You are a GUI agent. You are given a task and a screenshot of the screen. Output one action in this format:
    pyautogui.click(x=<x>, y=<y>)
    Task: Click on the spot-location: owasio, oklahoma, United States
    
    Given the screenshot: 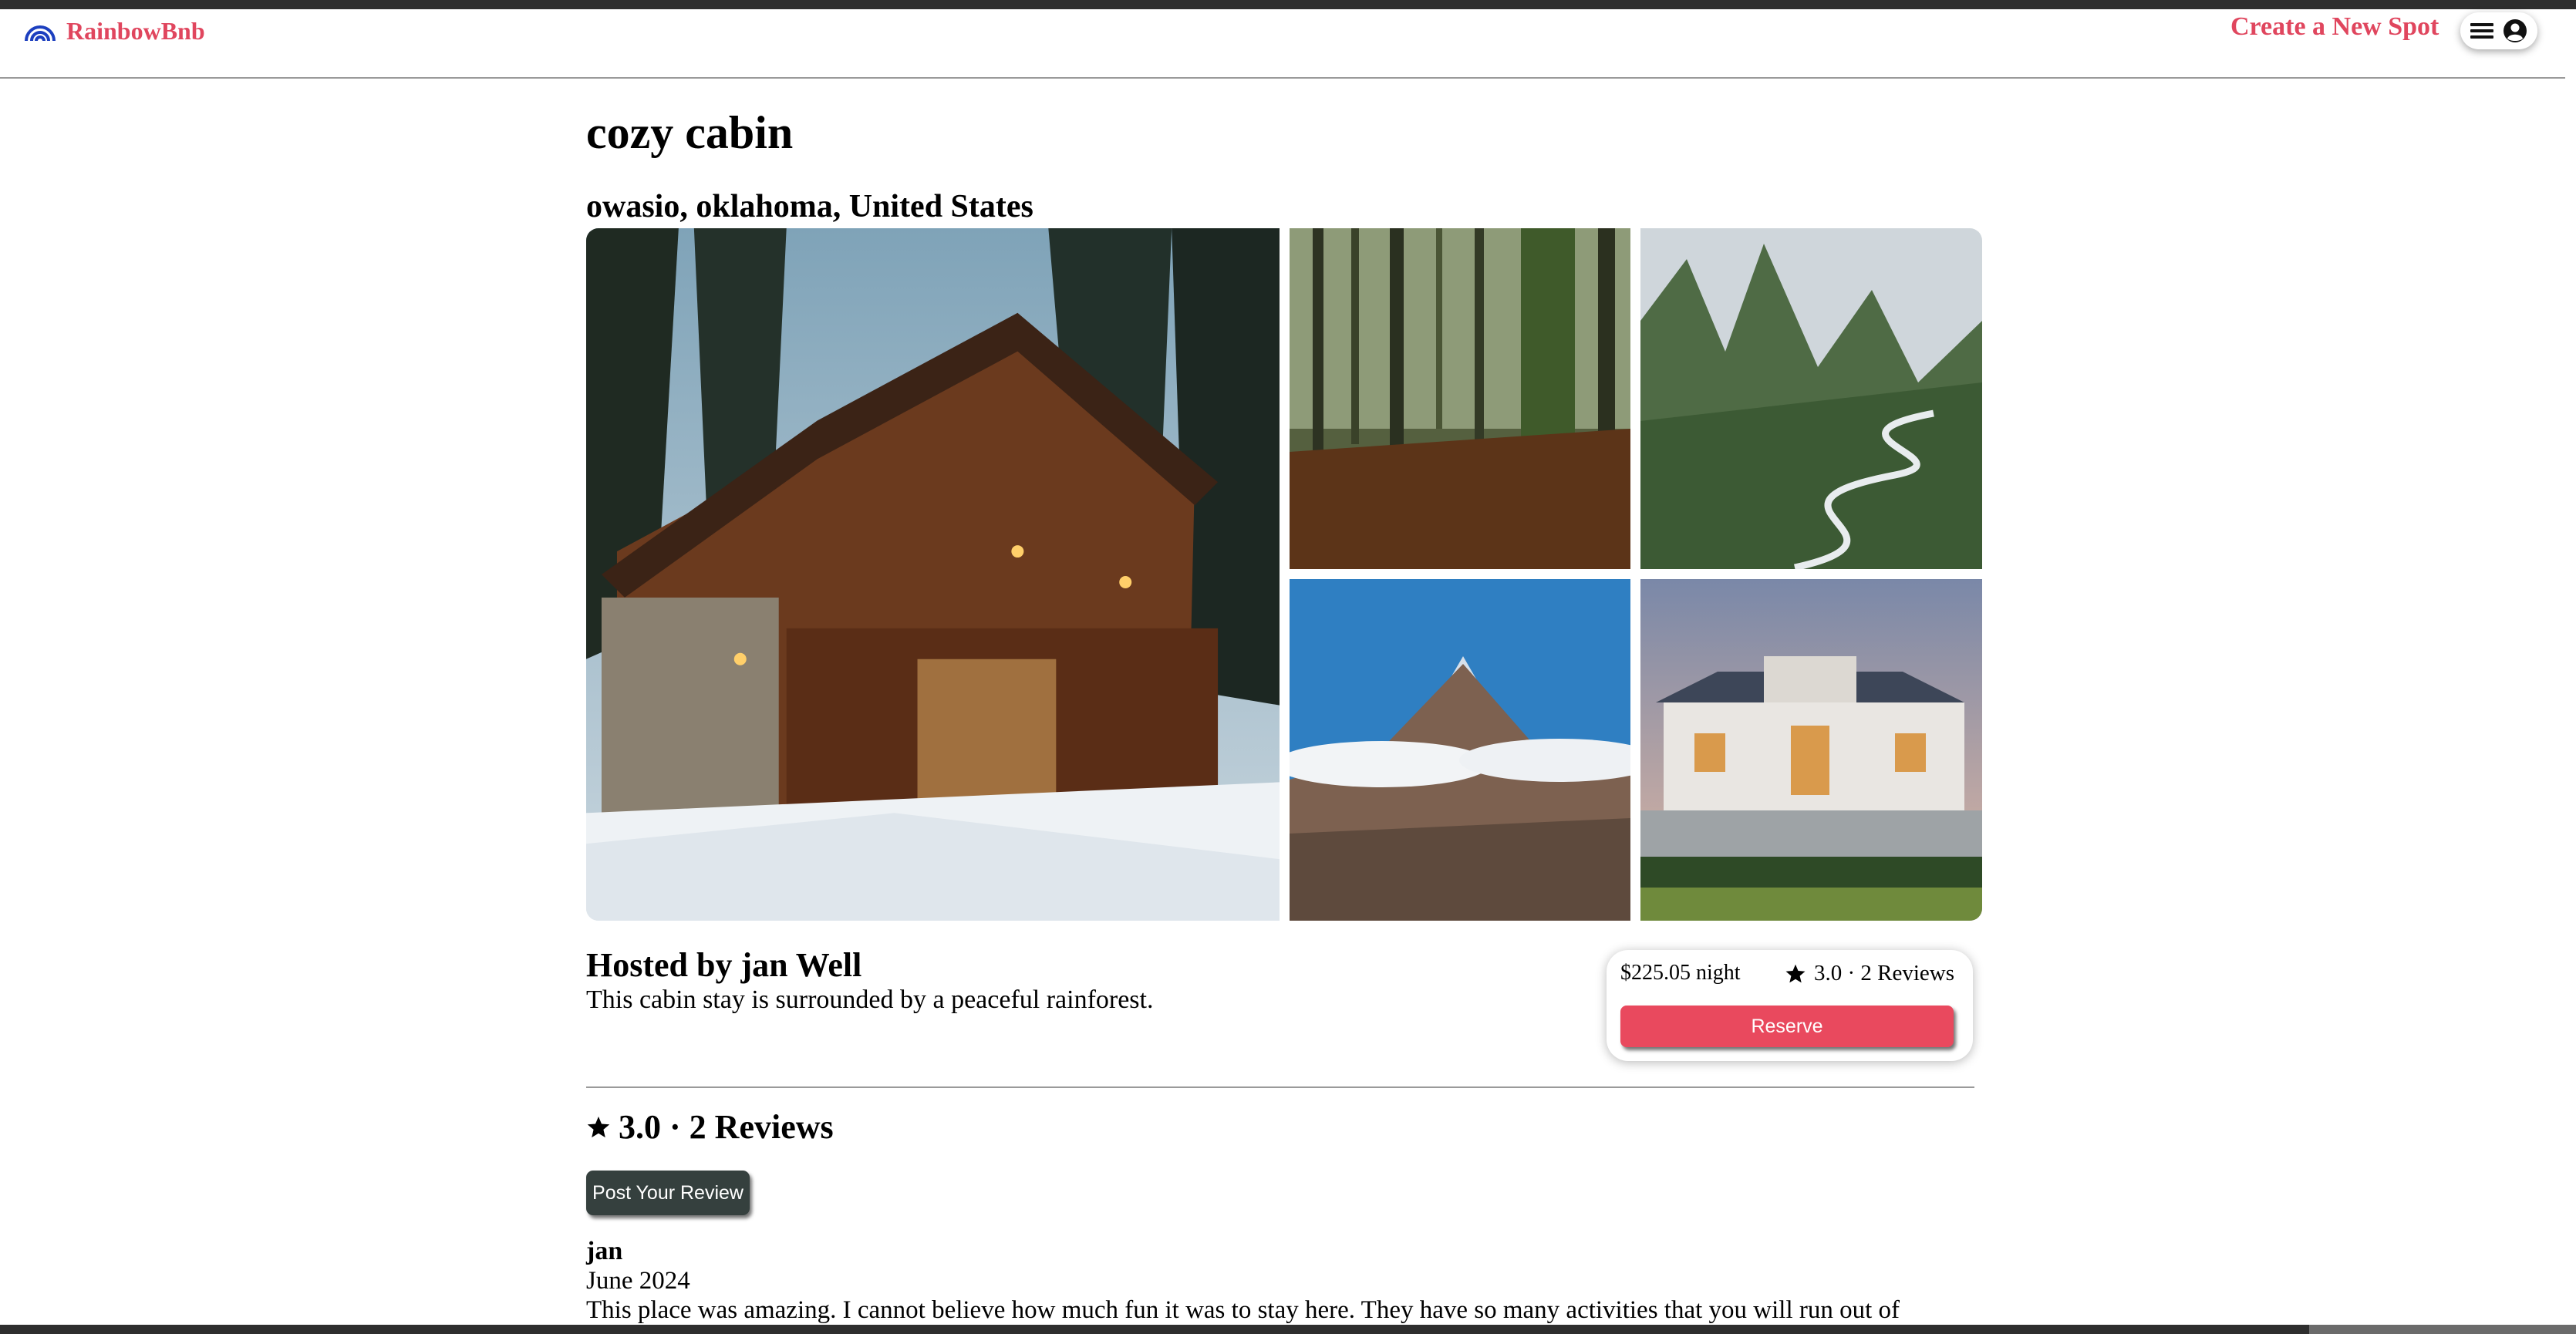 What is the action you would take?
    pyautogui.click(x=809, y=206)
    